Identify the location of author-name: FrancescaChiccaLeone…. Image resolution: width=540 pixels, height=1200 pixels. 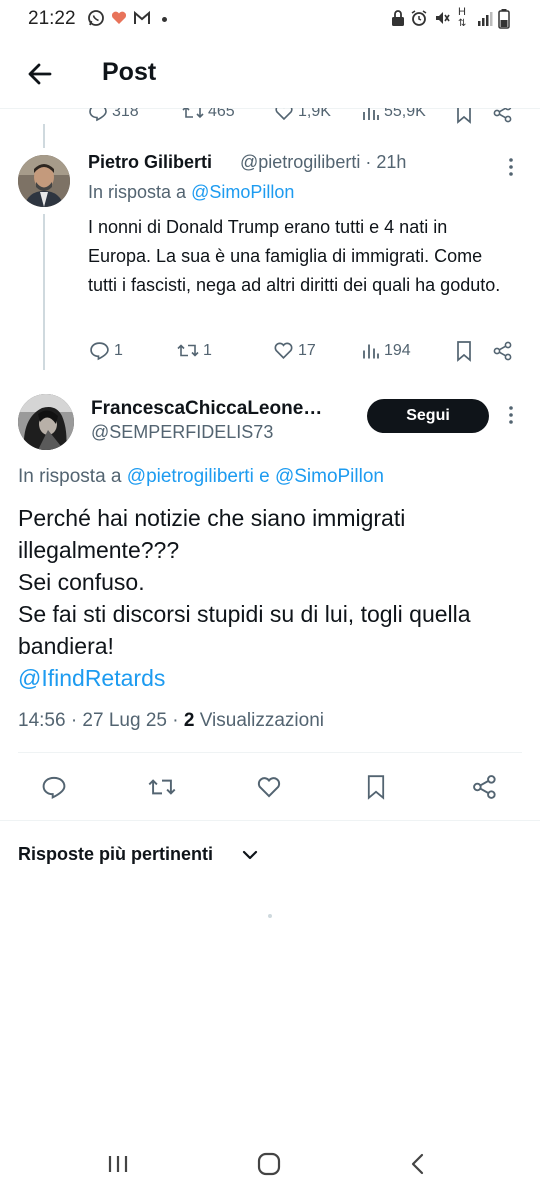
(216, 409).